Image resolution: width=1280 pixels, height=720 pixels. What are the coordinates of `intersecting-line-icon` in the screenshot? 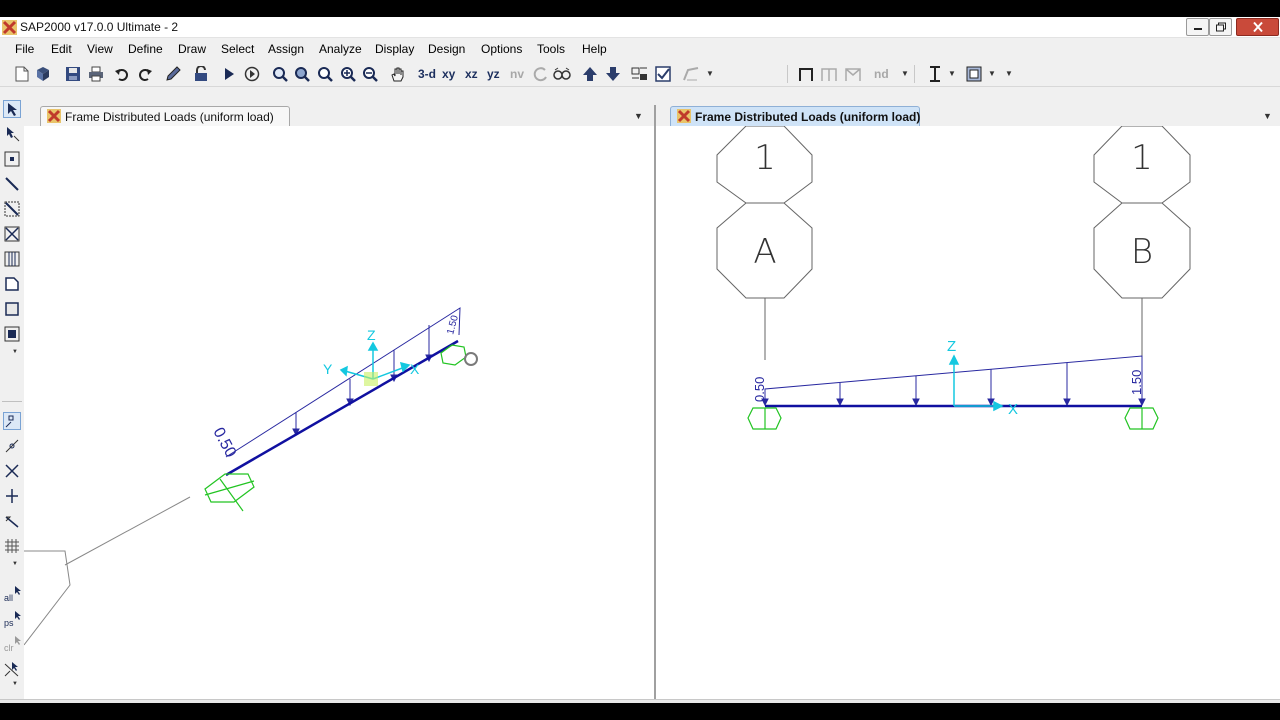 It's located at (11, 669).